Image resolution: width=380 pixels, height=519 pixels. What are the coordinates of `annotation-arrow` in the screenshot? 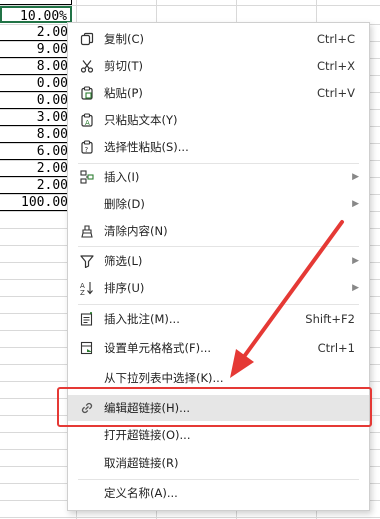 It's located at (287, 299).